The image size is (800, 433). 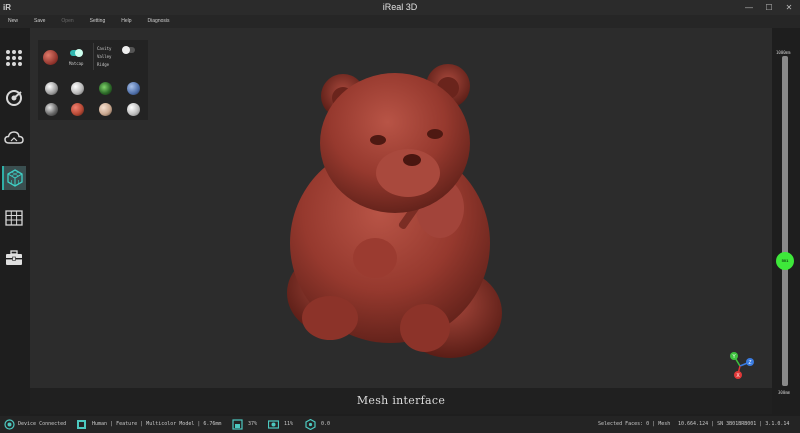 I want to click on menu-save: Save, so click(x=39, y=21).